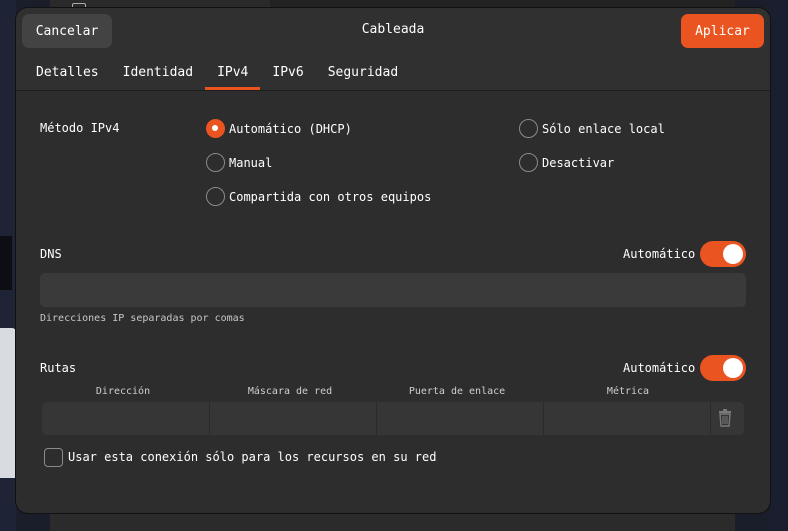 The width and height of the screenshot is (788, 531). What do you see at coordinates (603, 128) in the screenshot?
I see `radio-link-local-label: Sólo enlace local` at bounding box center [603, 128].